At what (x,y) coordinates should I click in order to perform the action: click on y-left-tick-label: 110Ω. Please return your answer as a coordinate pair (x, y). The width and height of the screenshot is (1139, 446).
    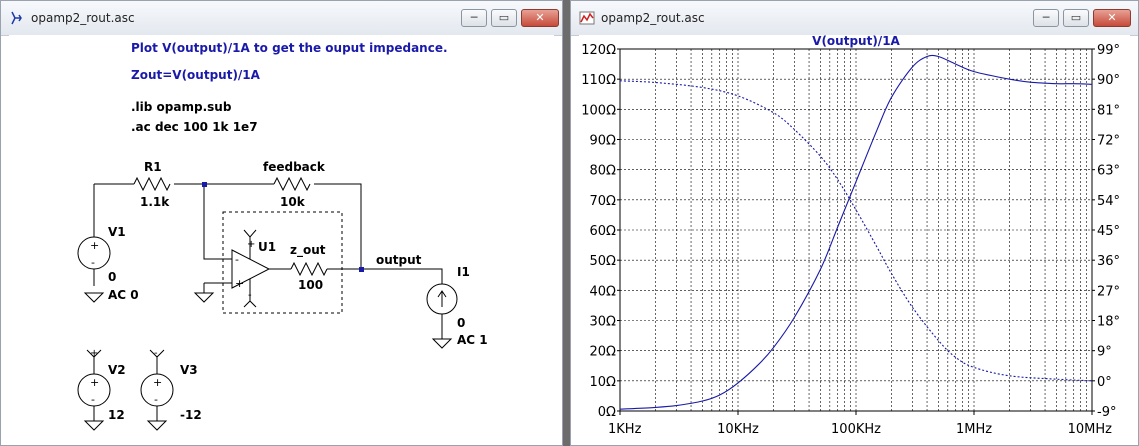
    Looking at the image, I should click on (598, 80).